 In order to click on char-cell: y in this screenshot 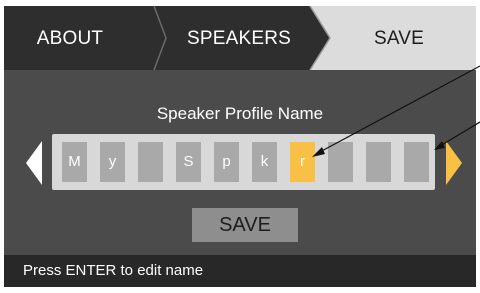, I will do `click(112, 162)`.